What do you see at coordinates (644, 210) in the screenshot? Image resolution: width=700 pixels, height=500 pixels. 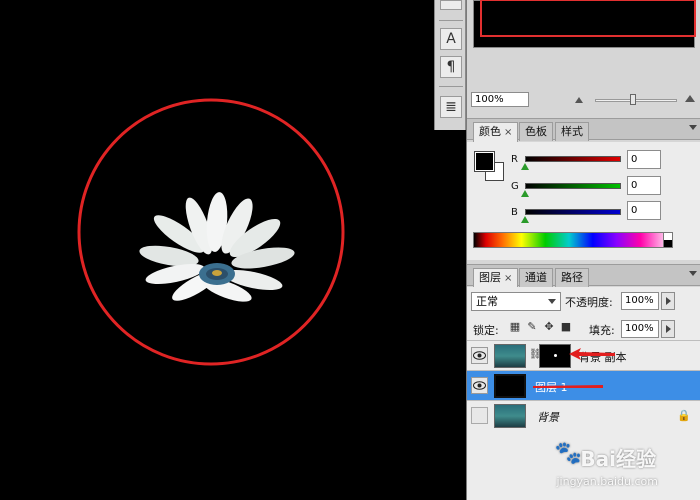 I see `blue-channel-input: 0` at bounding box center [644, 210].